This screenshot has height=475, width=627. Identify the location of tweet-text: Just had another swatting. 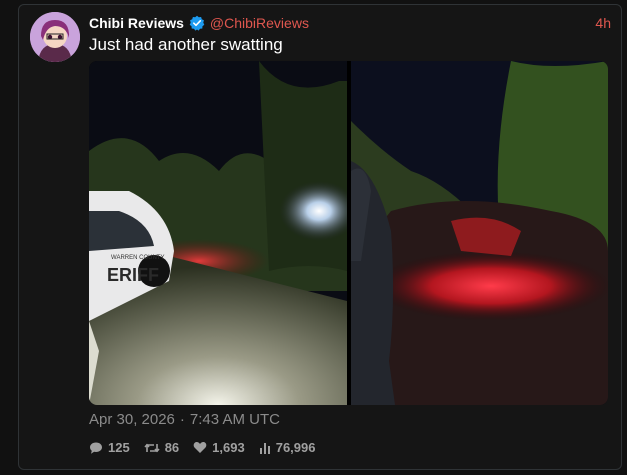
(186, 44).